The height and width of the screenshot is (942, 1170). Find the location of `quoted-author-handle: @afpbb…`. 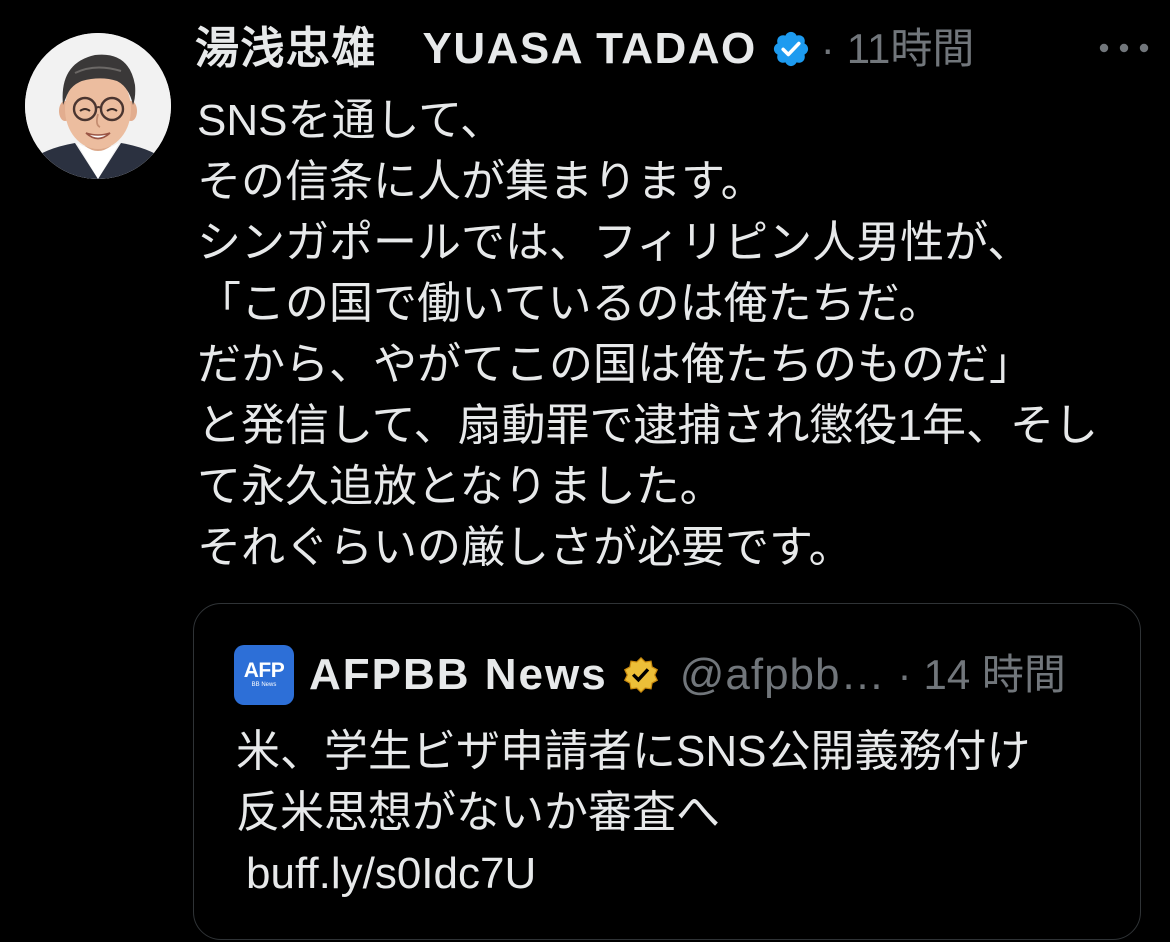

quoted-author-handle: @afpbb… is located at coordinates (782, 674).